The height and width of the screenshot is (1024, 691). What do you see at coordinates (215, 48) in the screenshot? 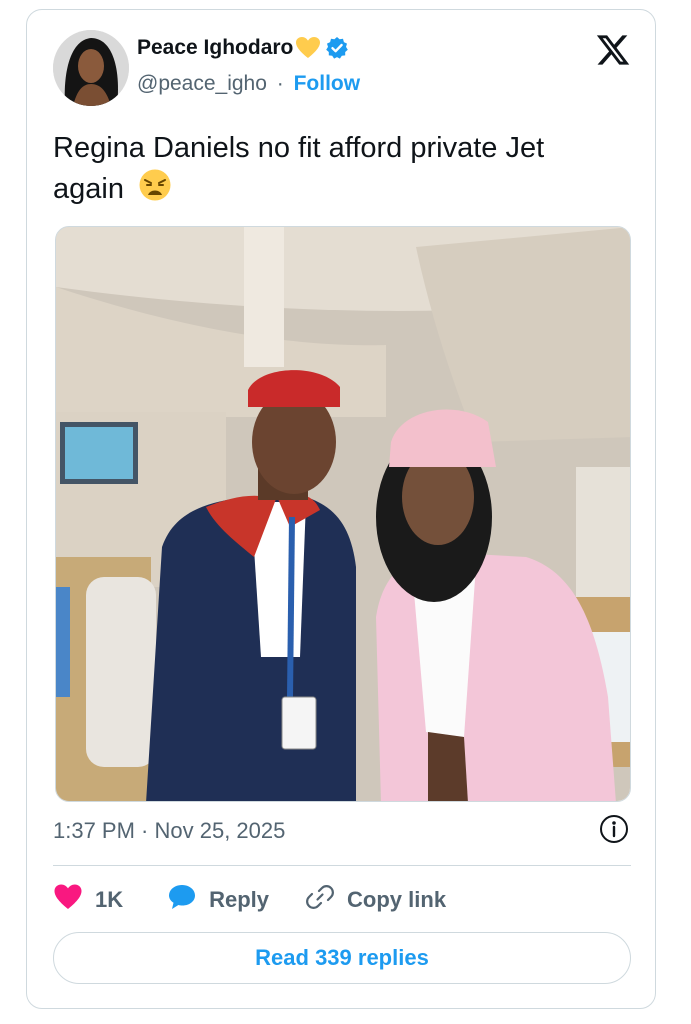
I see `author-name: Peace Ighodaro` at bounding box center [215, 48].